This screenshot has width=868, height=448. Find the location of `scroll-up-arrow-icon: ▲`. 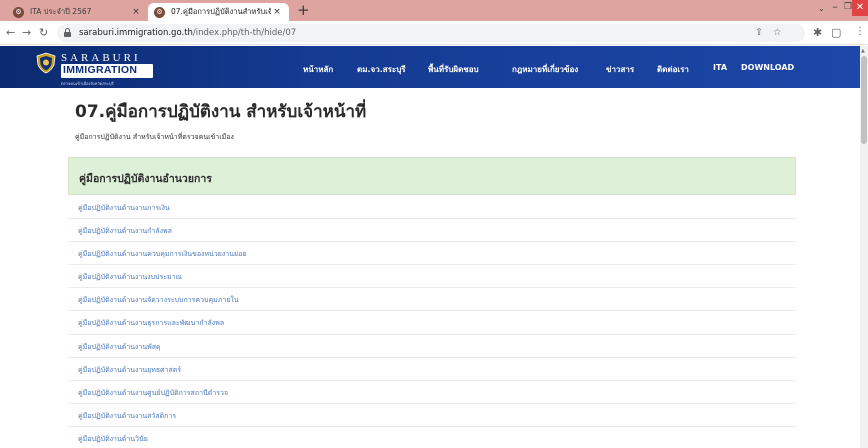

scroll-up-arrow-icon: ▲ is located at coordinates (863, 51).